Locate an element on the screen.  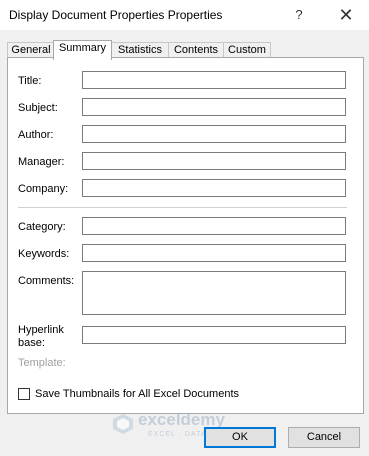
section-divider is located at coordinates (182, 207).